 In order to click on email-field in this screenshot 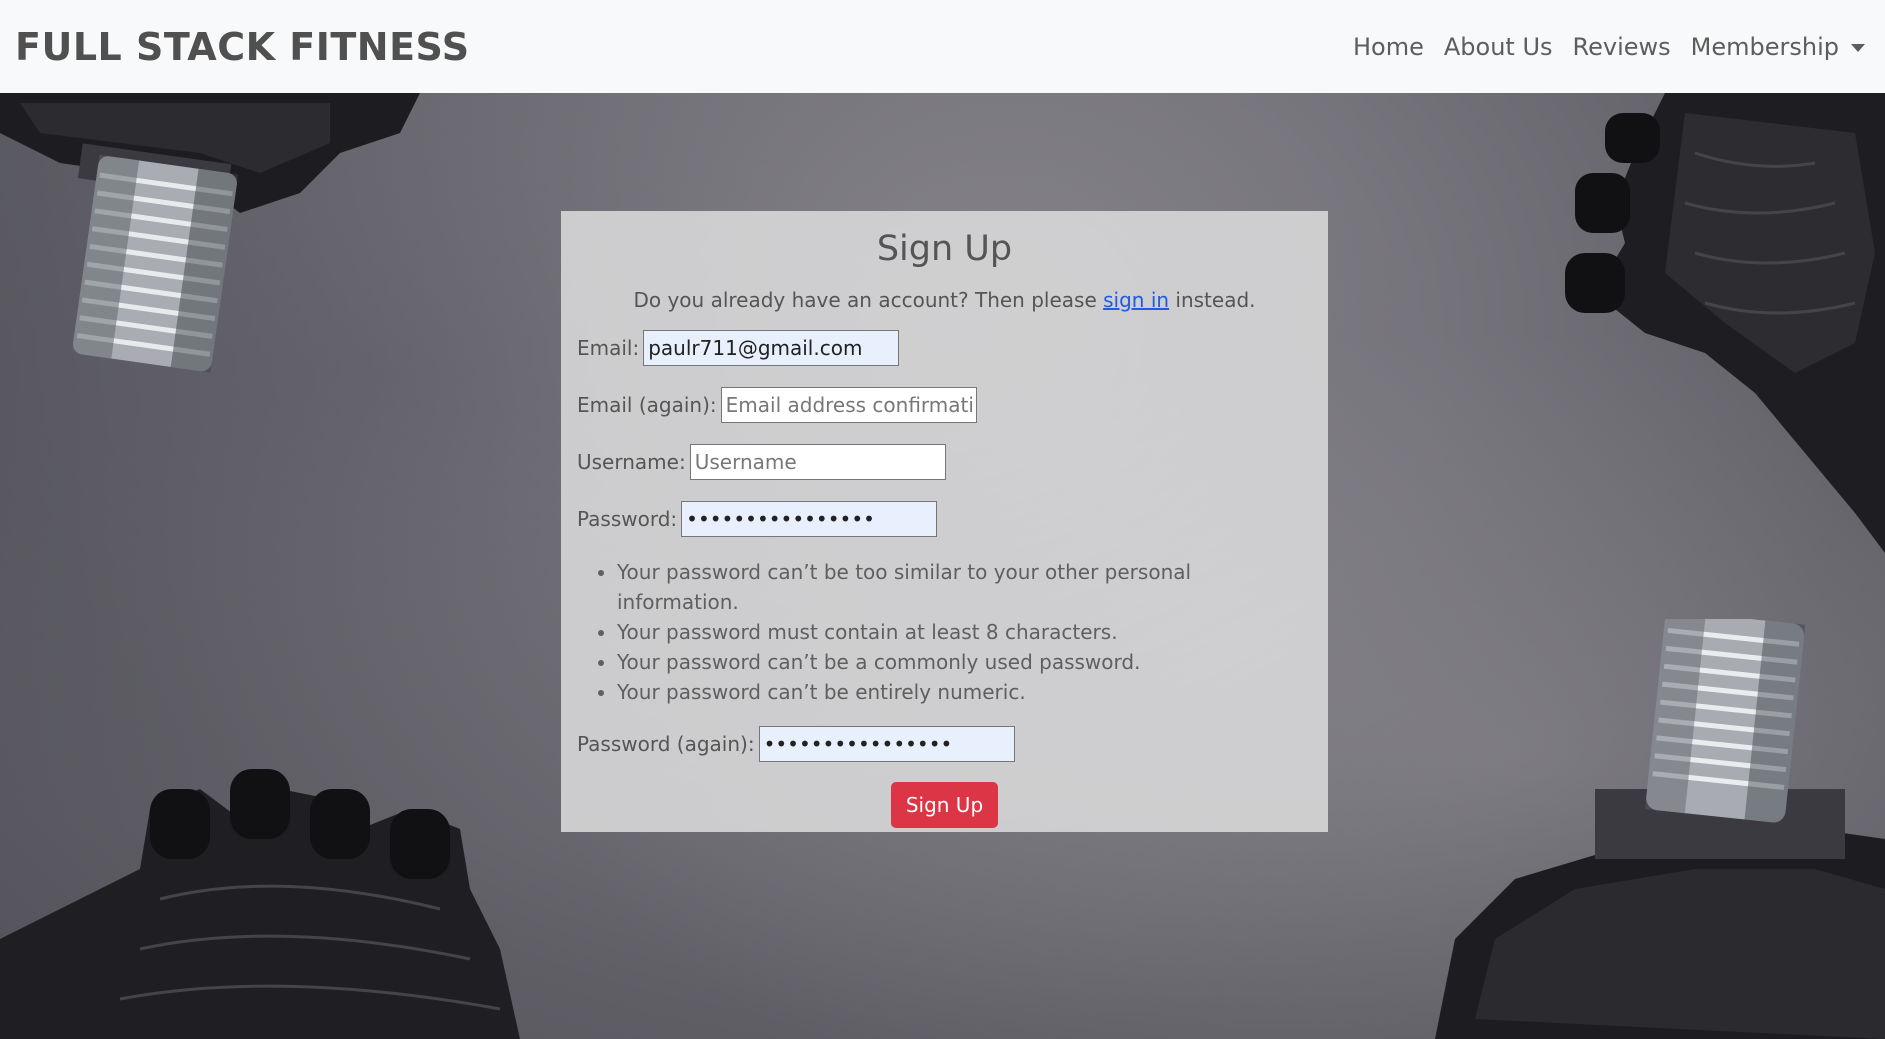, I will do `click(771, 348)`.